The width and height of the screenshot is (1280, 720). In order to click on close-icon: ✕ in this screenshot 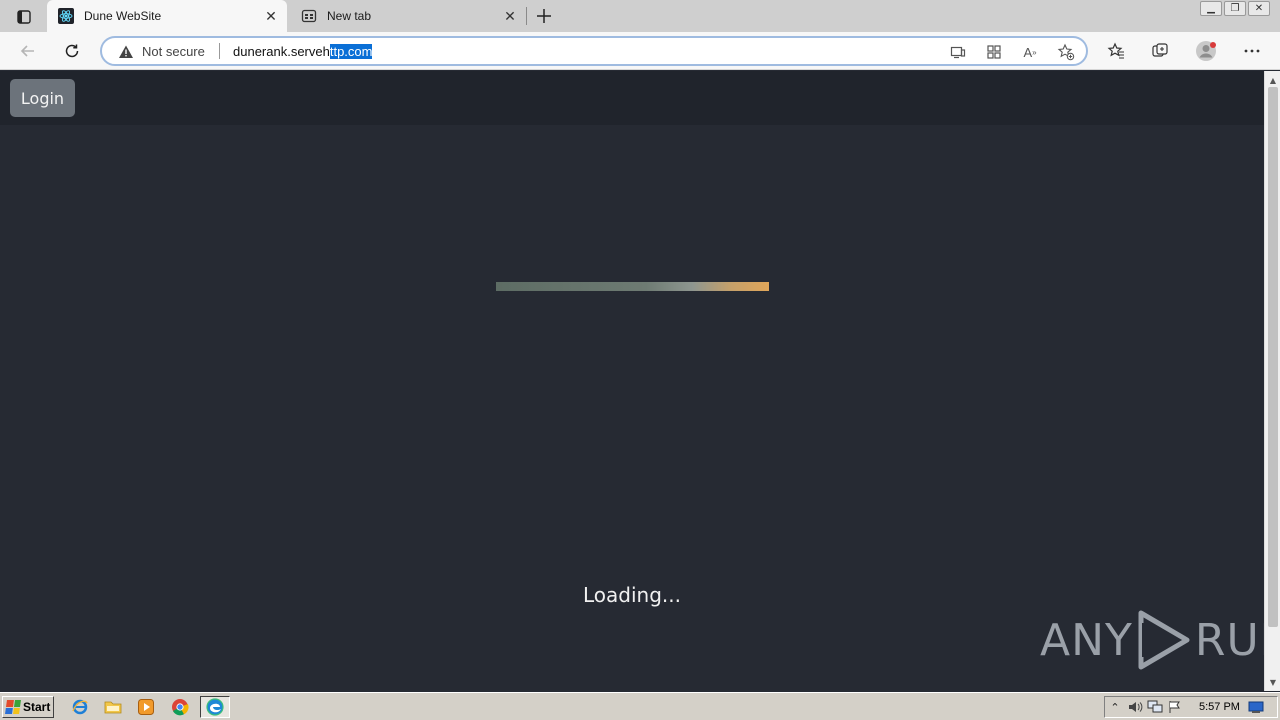, I will do `click(1259, 8)`.